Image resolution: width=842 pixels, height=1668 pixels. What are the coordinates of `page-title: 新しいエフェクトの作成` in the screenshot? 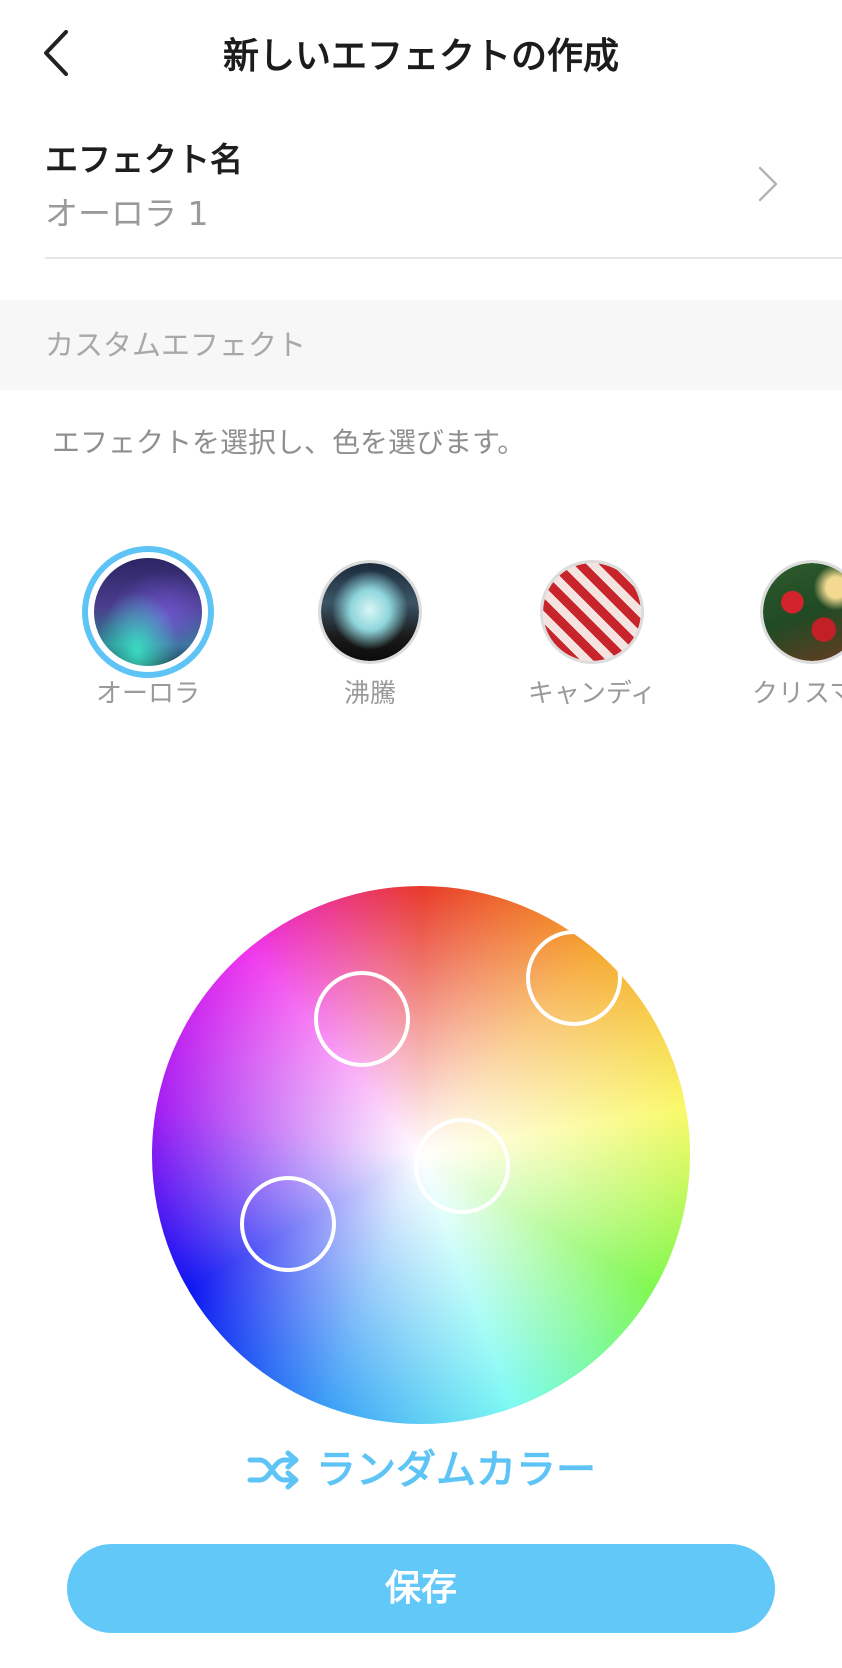 It's located at (420, 56).